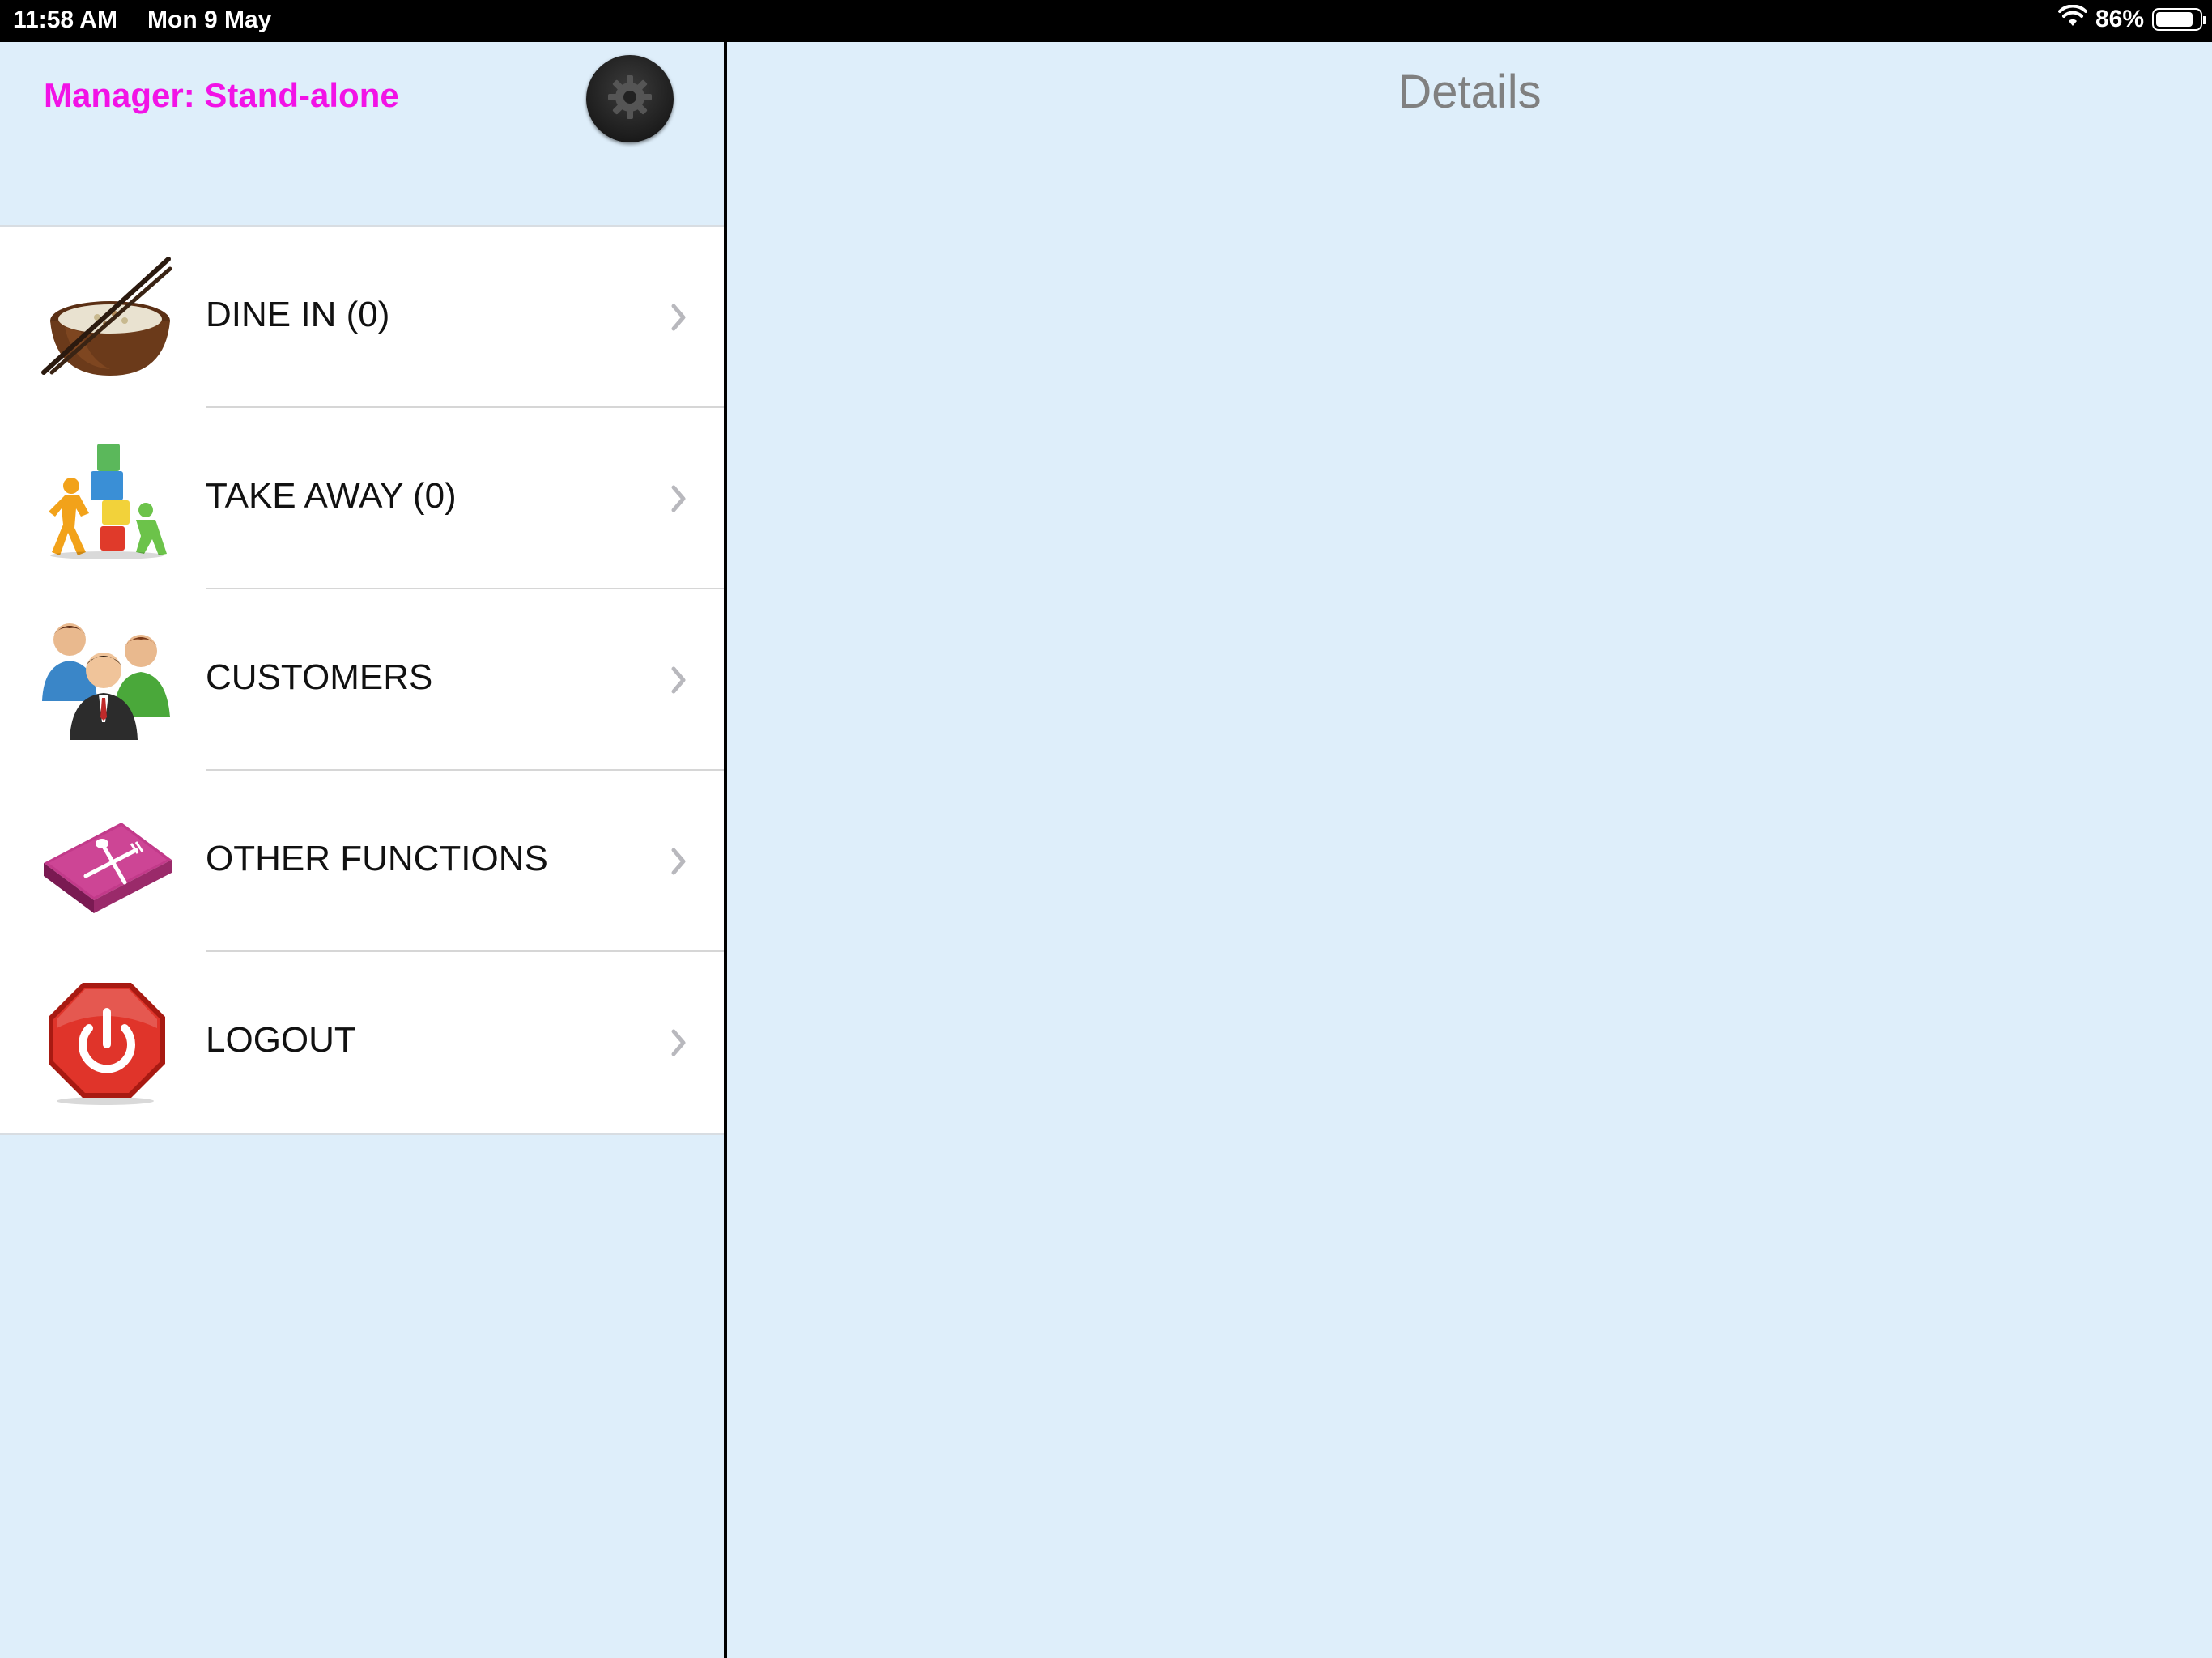  What do you see at coordinates (221, 95) in the screenshot?
I see `manager-label: Manager: Stand-alone` at bounding box center [221, 95].